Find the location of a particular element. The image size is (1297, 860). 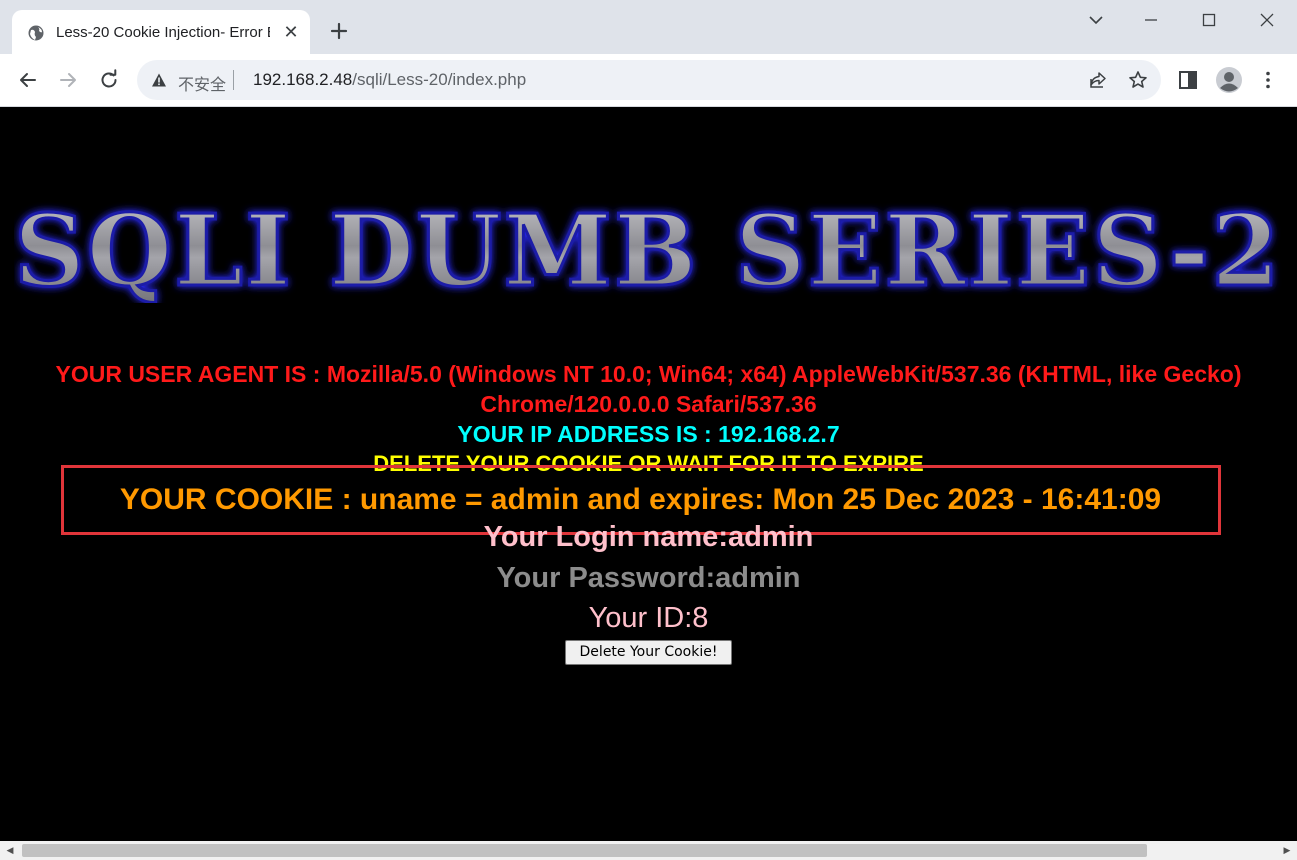

close-window-icon is located at coordinates (1267, 20).